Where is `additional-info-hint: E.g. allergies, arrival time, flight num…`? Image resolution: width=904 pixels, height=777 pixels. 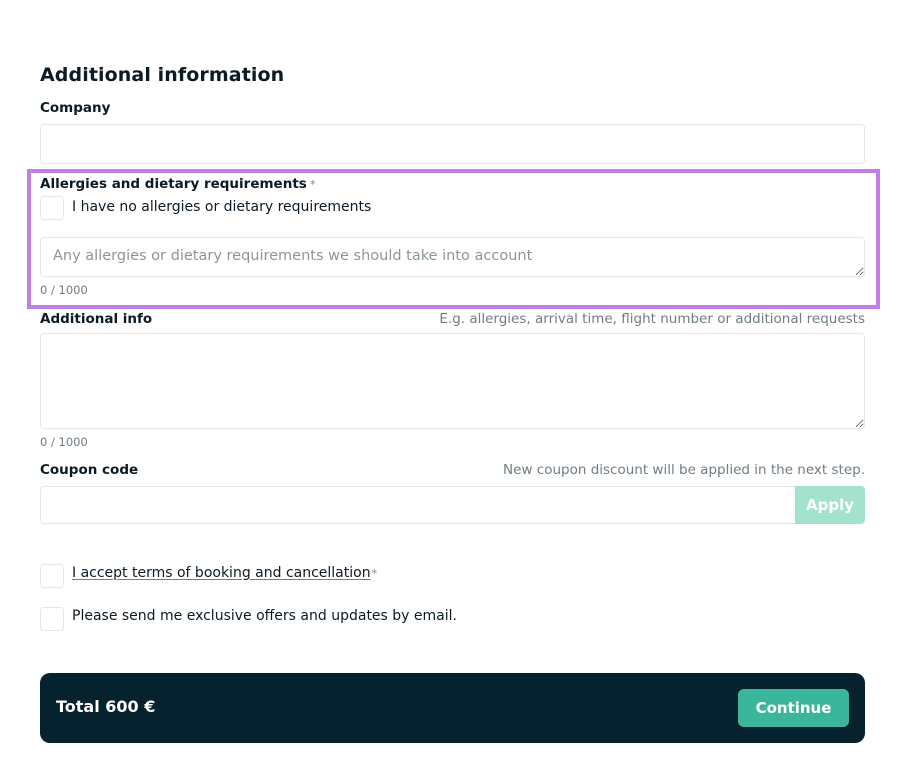 additional-info-hint: E.g. allergies, arrival time, flight num… is located at coordinates (652, 319).